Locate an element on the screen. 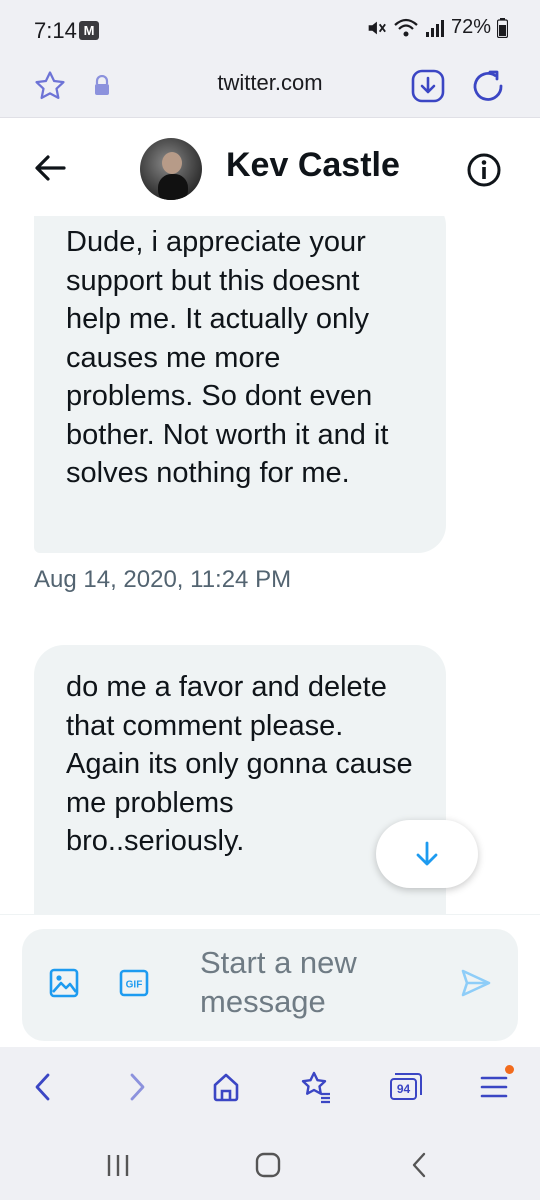 Image resolution: width=540 pixels, height=1200 pixels. send-icon is located at coordinates (476, 983).